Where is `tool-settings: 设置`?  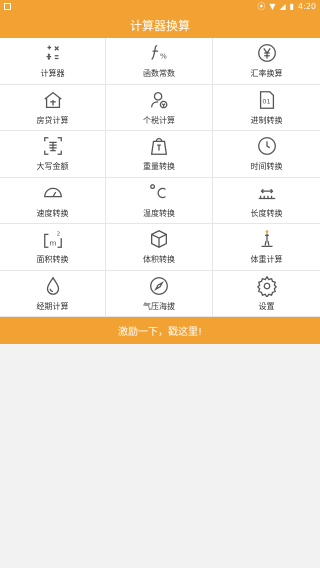 tool-settings: 设置 is located at coordinates (266, 294).